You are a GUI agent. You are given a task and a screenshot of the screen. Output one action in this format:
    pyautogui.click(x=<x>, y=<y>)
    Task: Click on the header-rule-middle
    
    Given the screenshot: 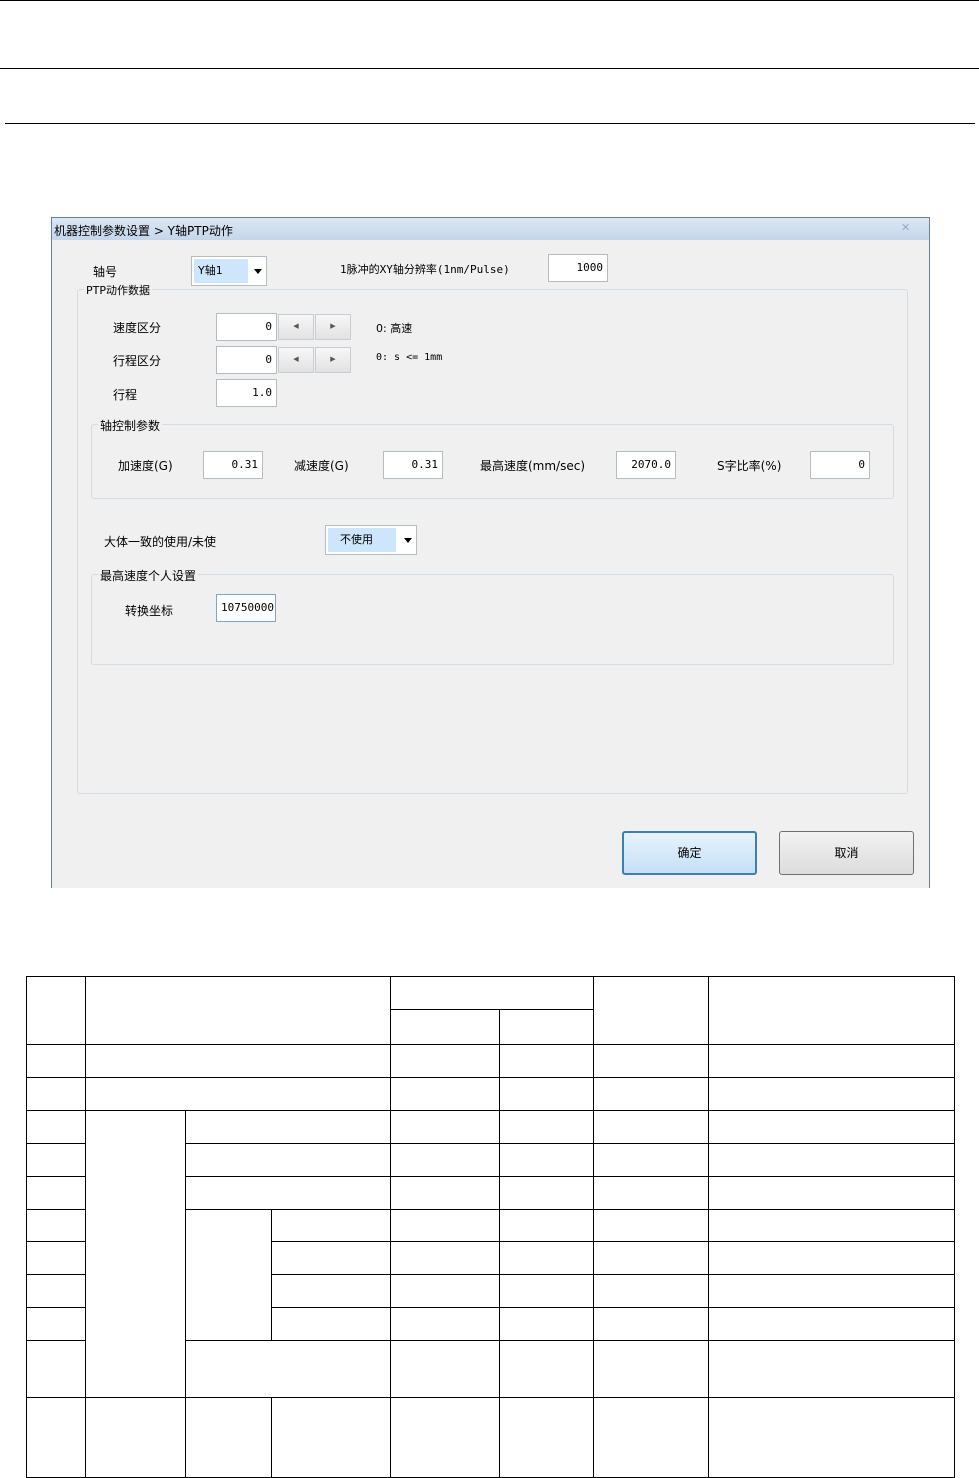 What is the action you would take?
    pyautogui.click(x=489, y=68)
    